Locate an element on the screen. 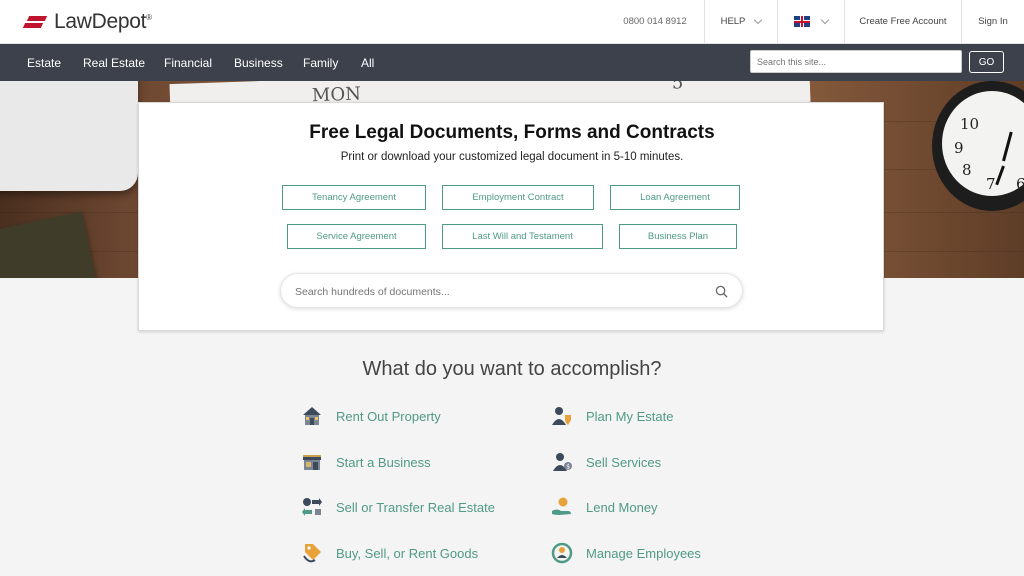  nav-item-family: Family is located at coordinates (320, 62).